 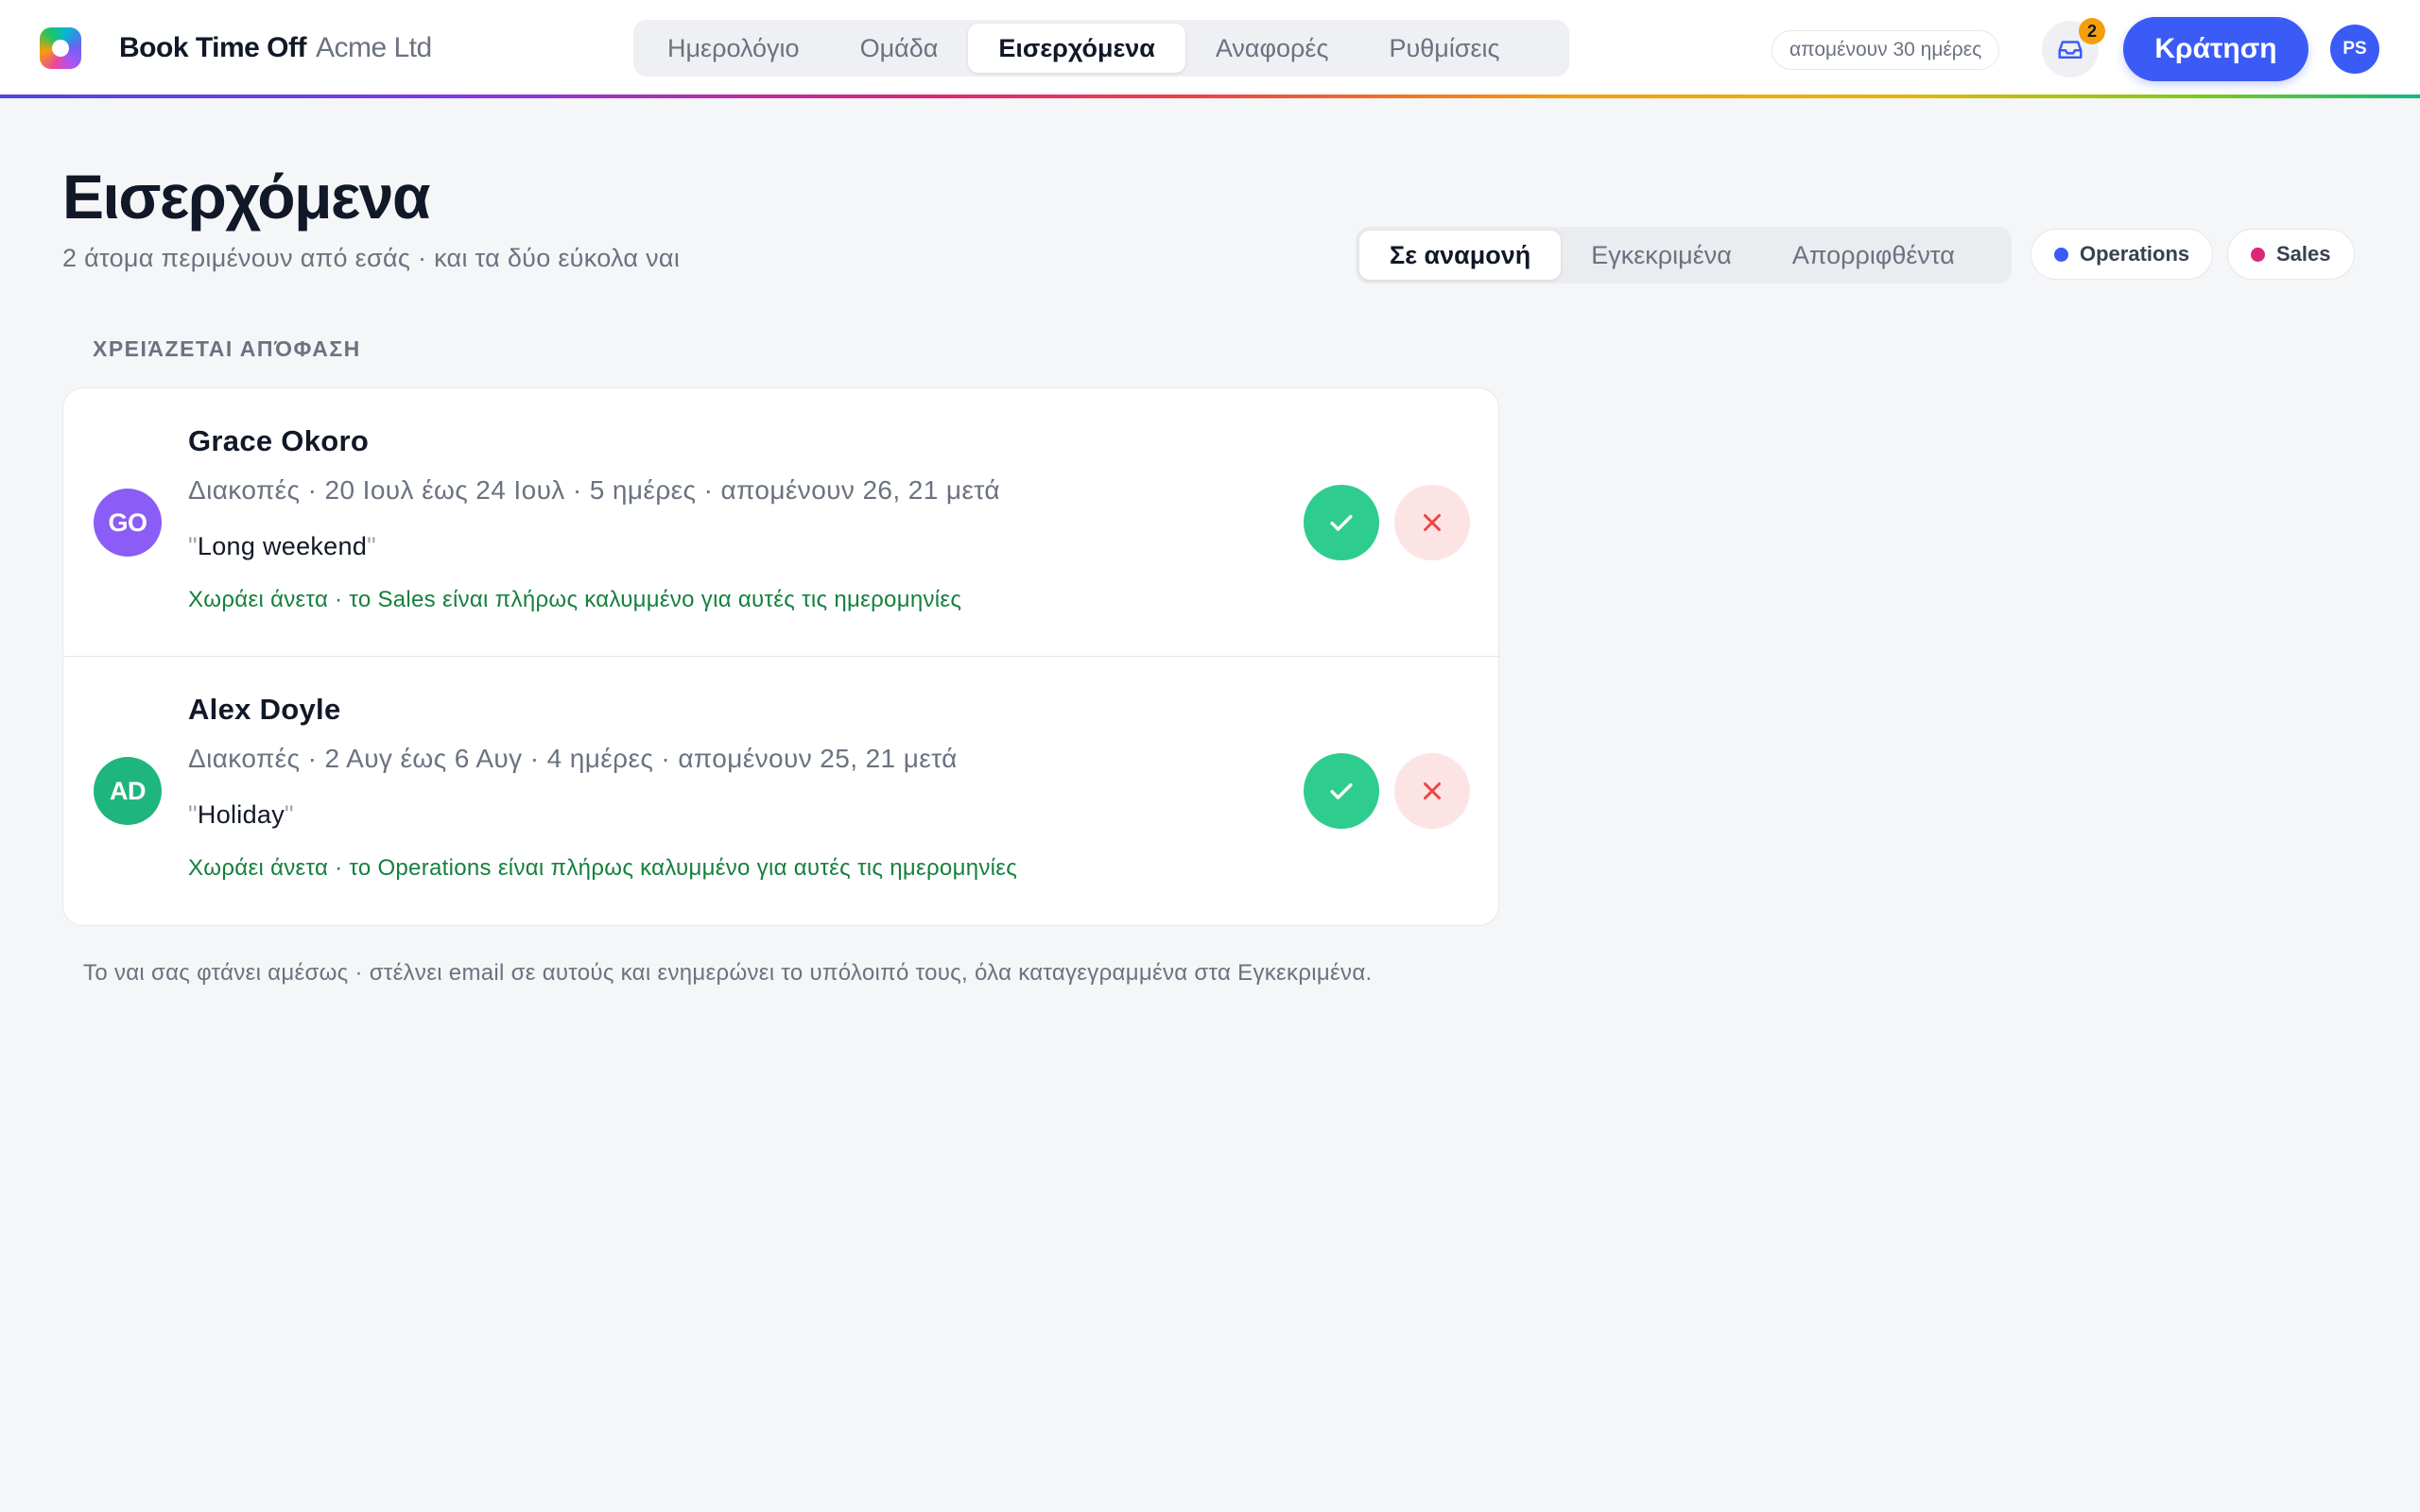 What do you see at coordinates (1444, 48) in the screenshot?
I see `tab-settings: Ρυθμίσεις` at bounding box center [1444, 48].